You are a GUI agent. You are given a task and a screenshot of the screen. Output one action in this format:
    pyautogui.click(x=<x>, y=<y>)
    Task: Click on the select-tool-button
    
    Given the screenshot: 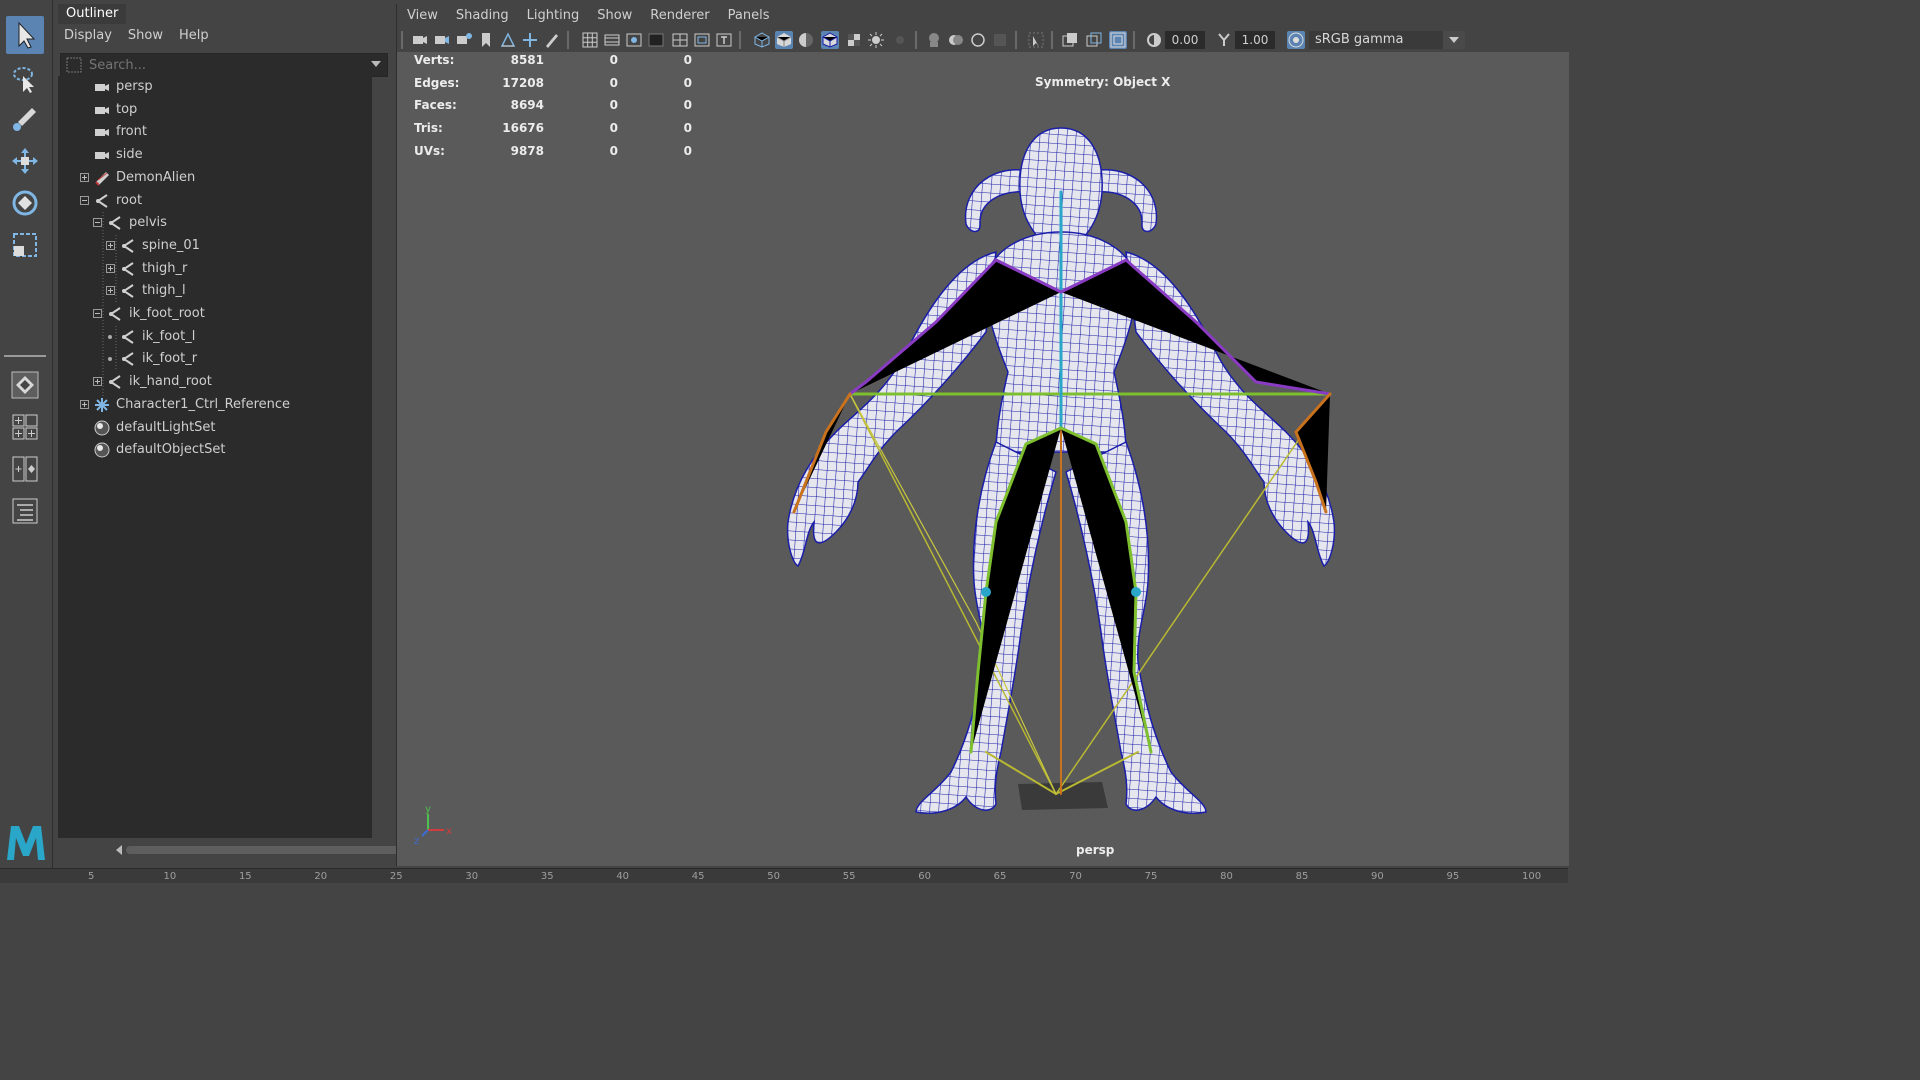 What is the action you would take?
    pyautogui.click(x=25, y=35)
    